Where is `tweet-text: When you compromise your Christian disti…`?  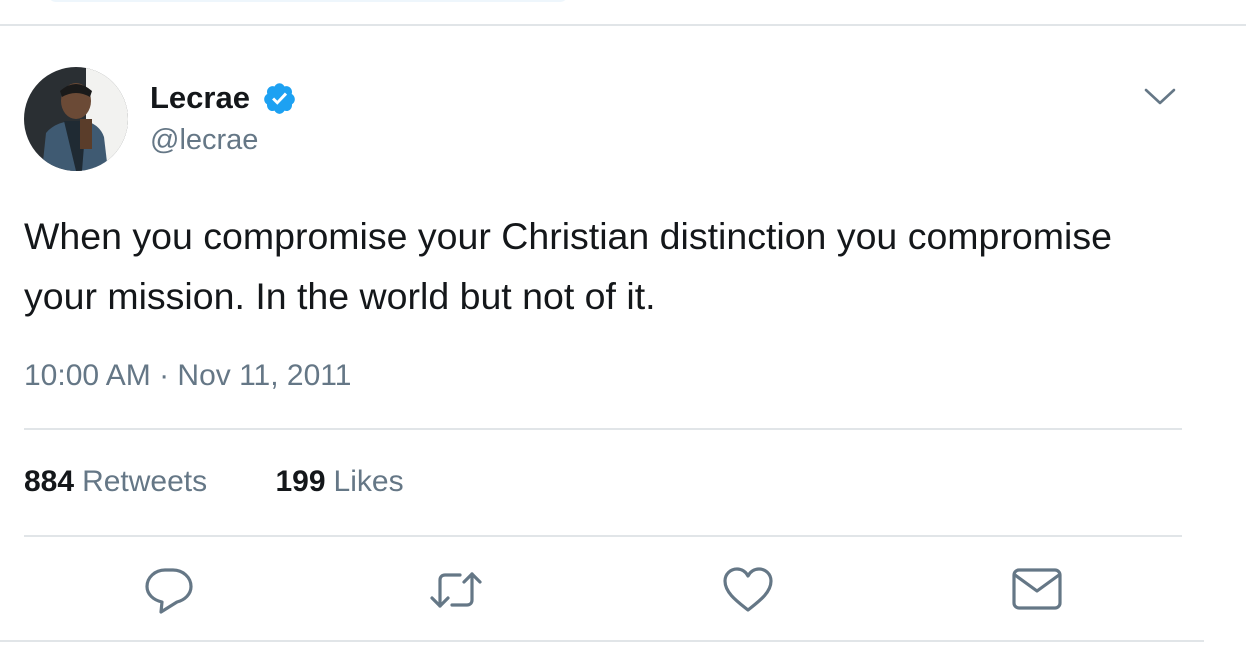
tweet-text: When you compromise your Christian disti… is located at coordinates (568, 266).